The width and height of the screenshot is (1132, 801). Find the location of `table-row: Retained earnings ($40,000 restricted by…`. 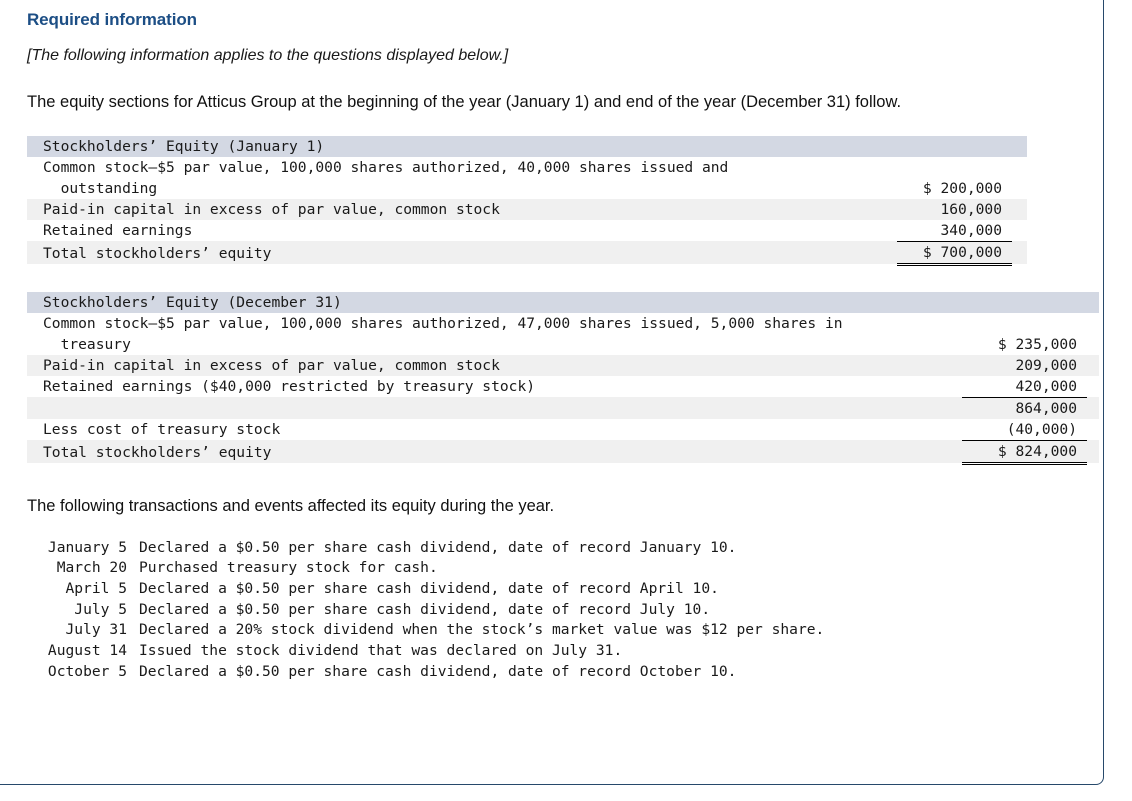

table-row: Retained earnings ($40,000 restricted by… is located at coordinates (563, 386).